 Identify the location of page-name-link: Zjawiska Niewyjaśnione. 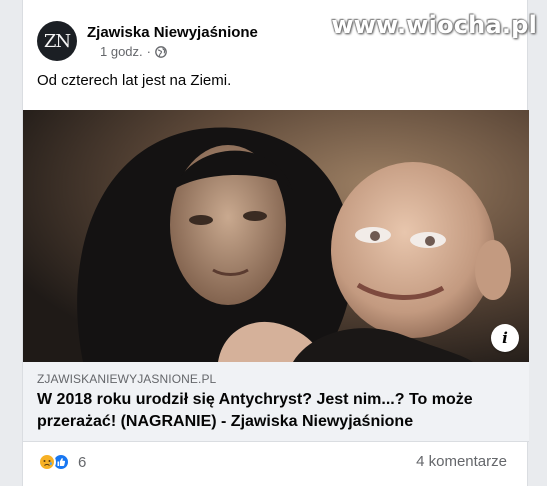
(172, 32).